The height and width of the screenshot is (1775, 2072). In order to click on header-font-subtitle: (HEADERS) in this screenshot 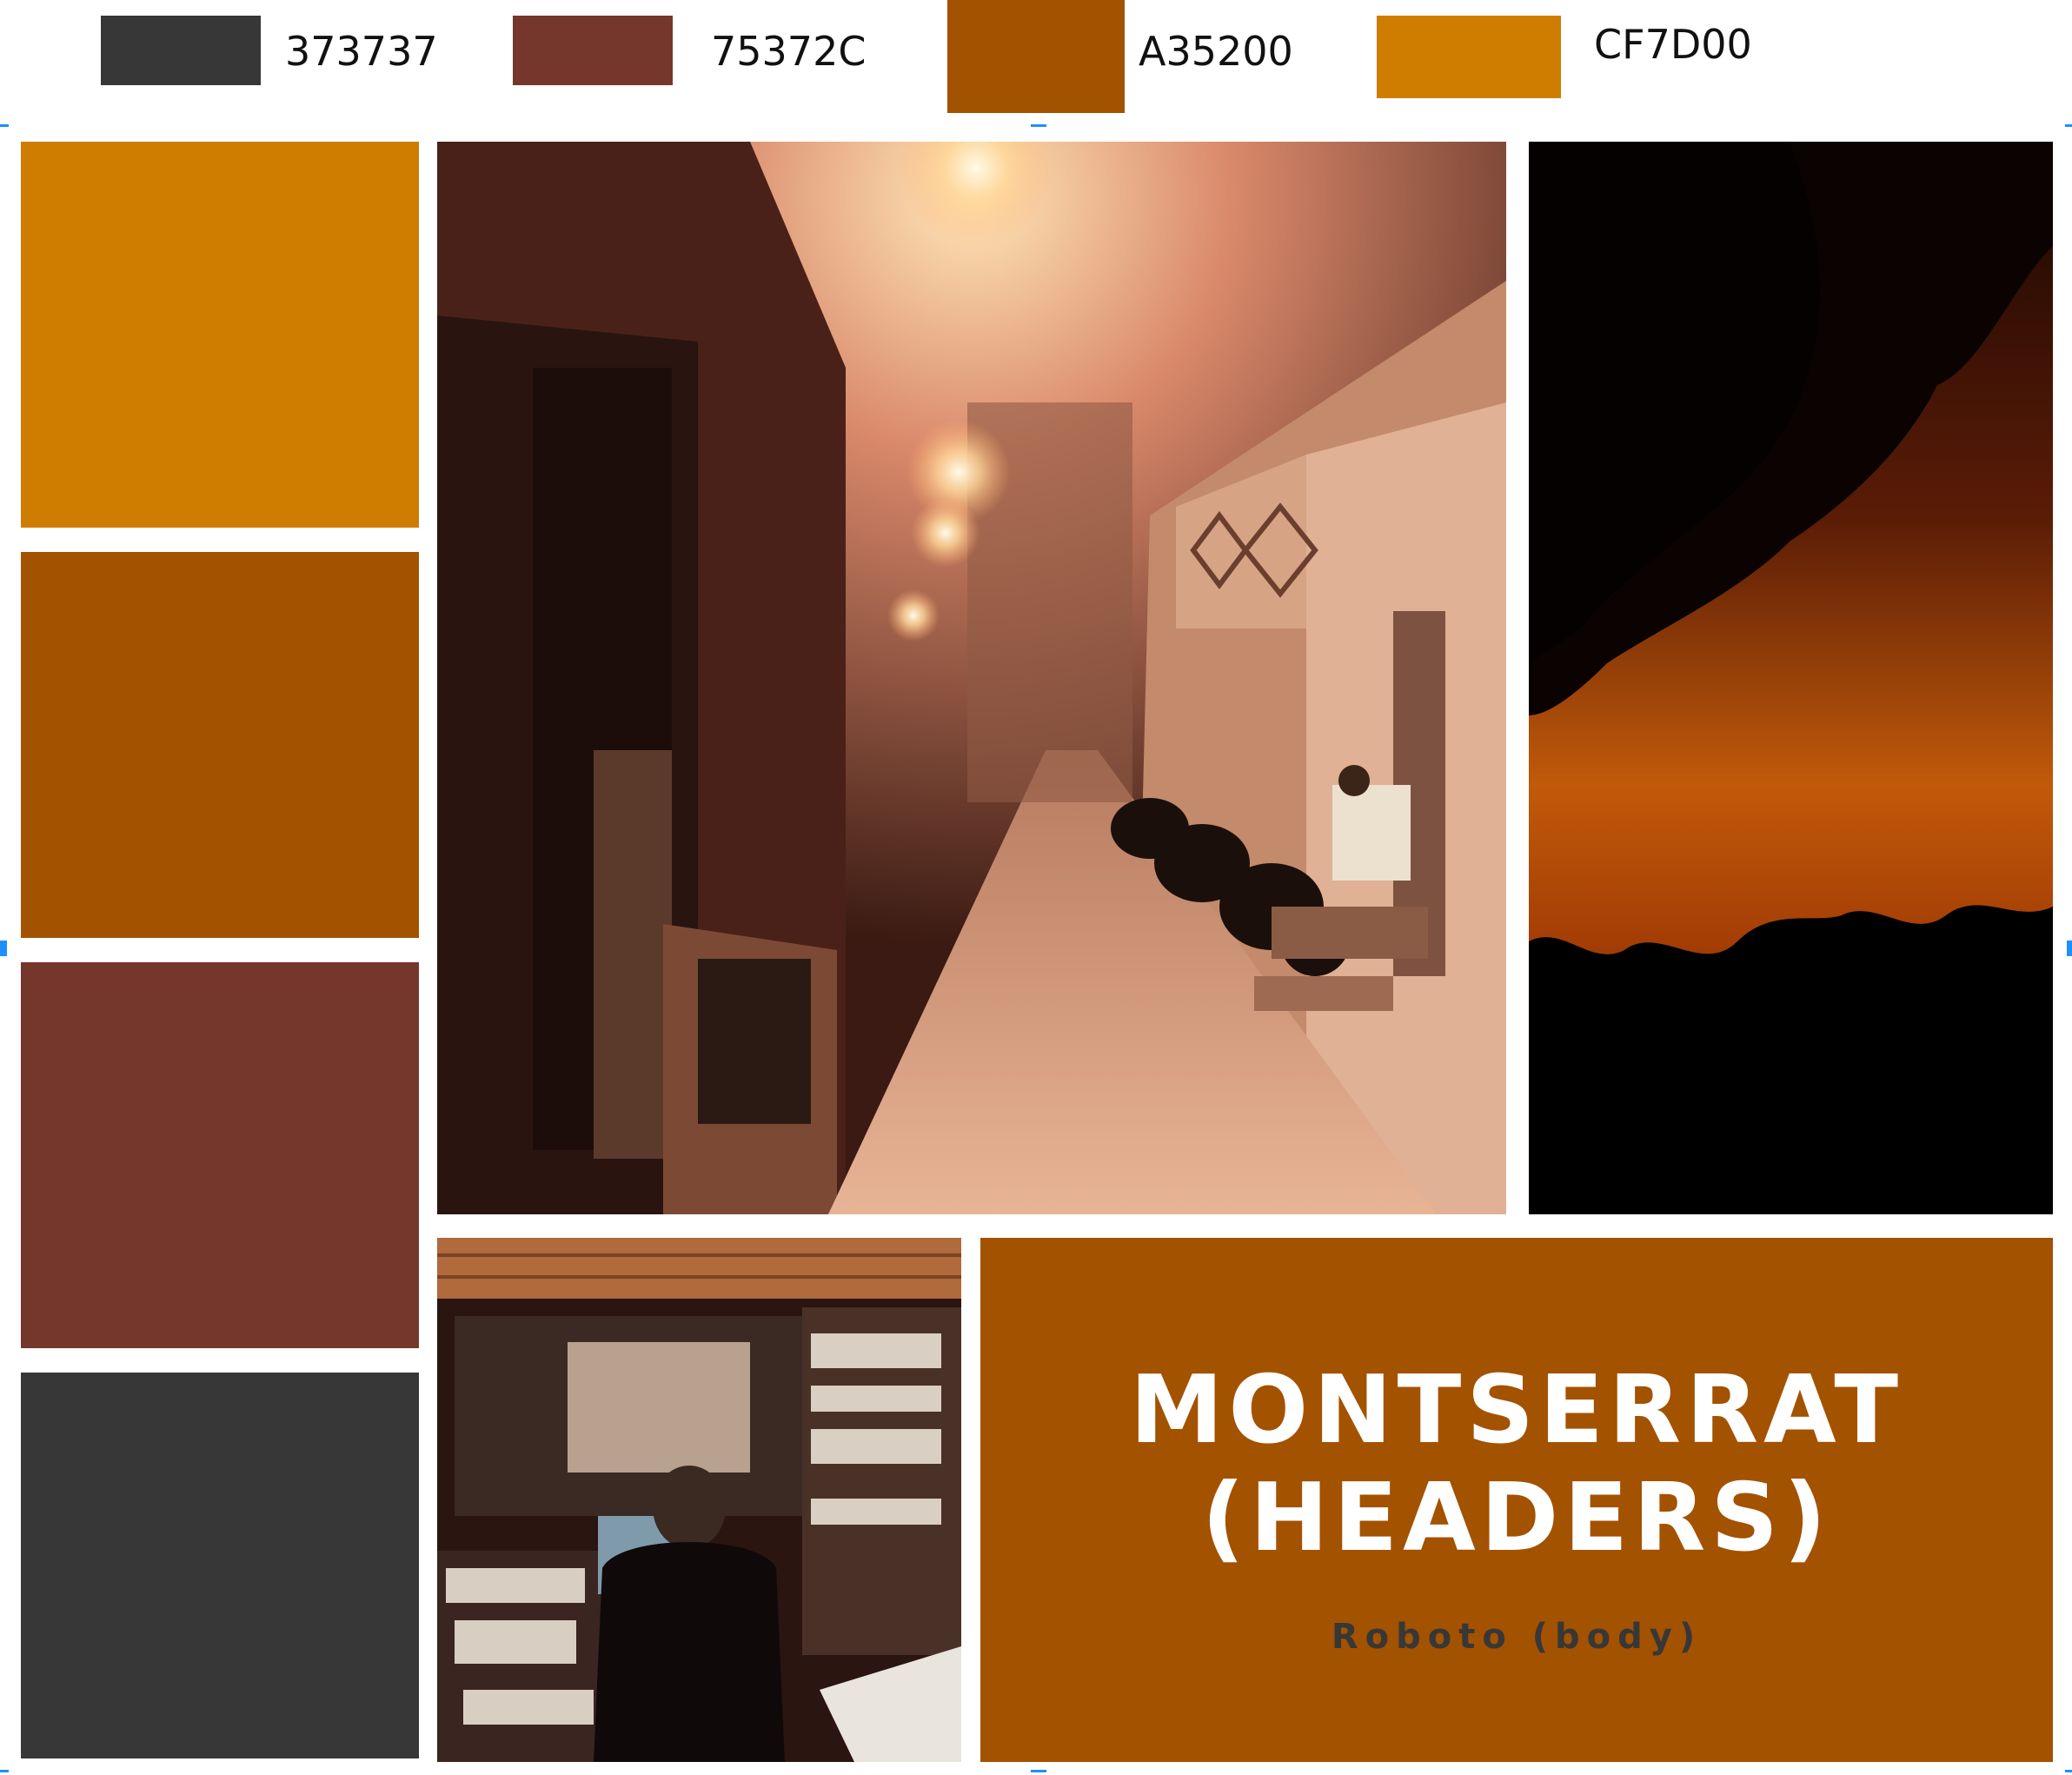, I will do `click(1516, 1518)`.